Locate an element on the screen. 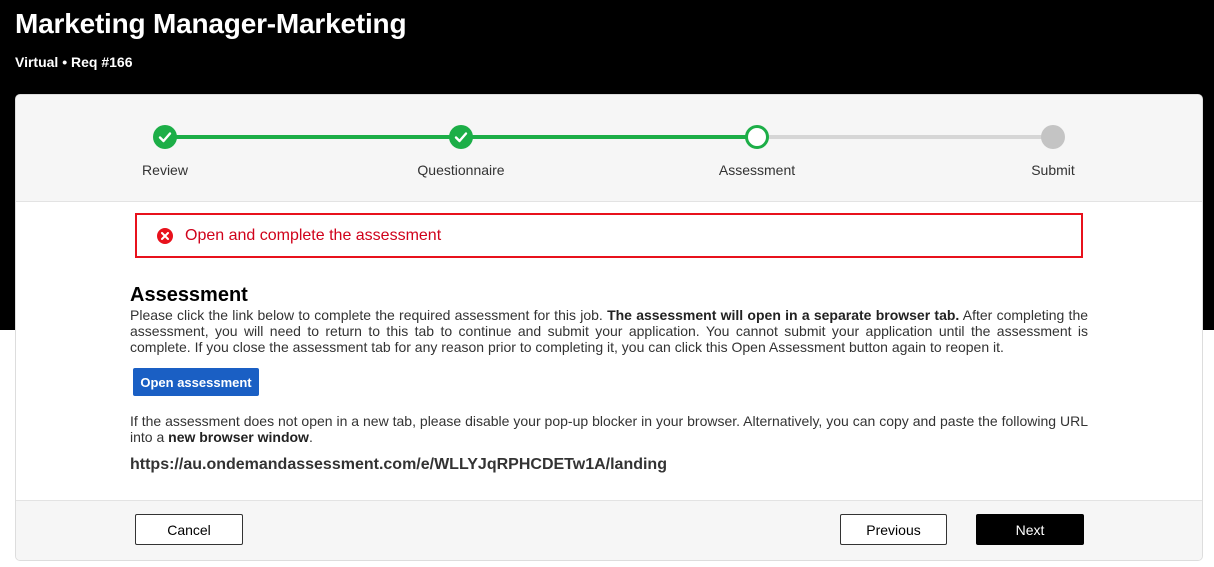  step-assessment-current-icon is located at coordinates (757, 137).